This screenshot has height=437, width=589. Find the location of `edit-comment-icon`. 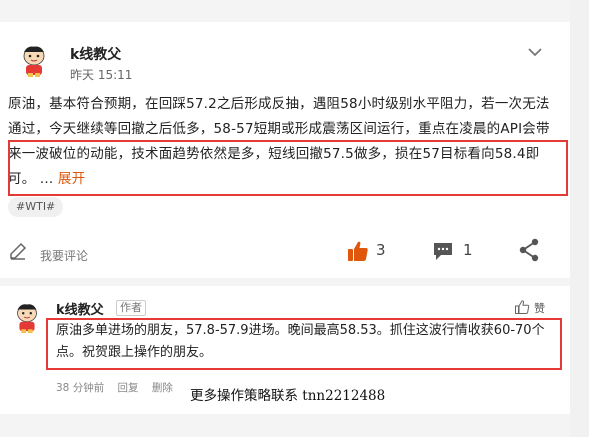

edit-comment-icon is located at coordinates (18, 251).